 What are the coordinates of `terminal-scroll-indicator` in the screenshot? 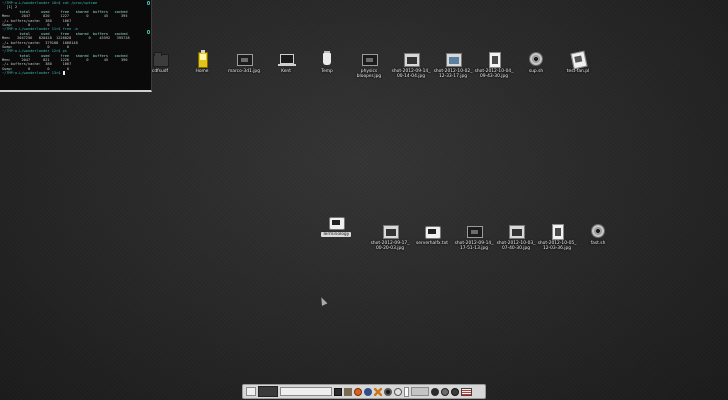 It's located at (148, 3).